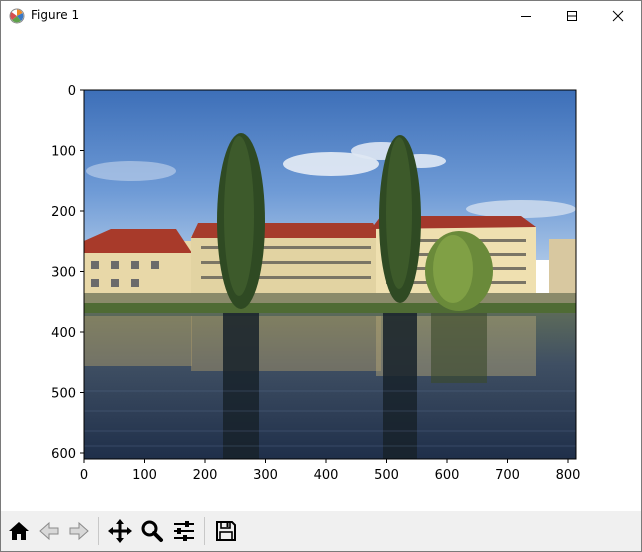 The image size is (642, 552). What do you see at coordinates (326, 461) in the screenshot?
I see `x-ticks` at bounding box center [326, 461].